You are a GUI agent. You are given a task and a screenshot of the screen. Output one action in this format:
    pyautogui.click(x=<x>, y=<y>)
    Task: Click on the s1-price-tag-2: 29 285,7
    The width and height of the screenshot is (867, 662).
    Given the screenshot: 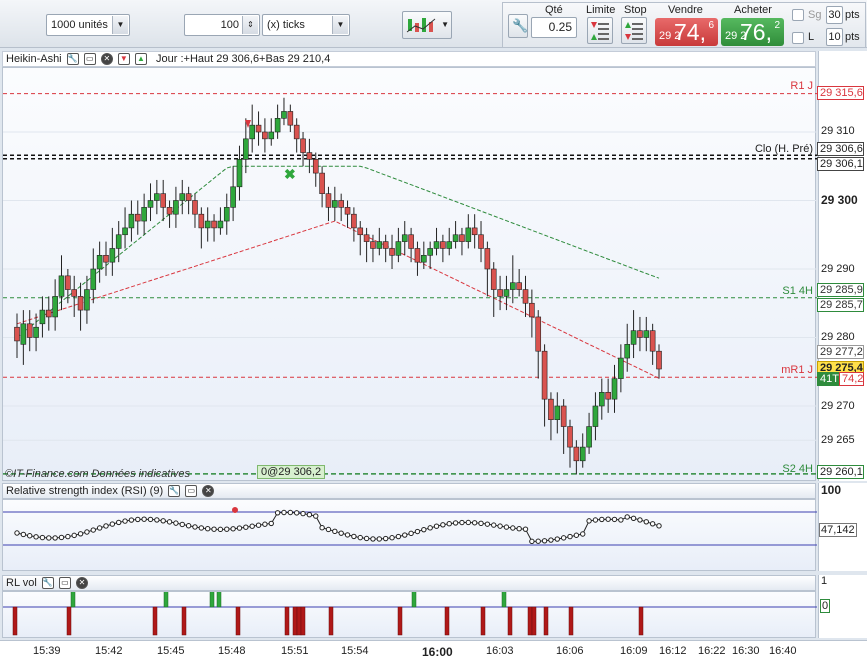 What is the action you would take?
    pyautogui.click(x=840, y=305)
    